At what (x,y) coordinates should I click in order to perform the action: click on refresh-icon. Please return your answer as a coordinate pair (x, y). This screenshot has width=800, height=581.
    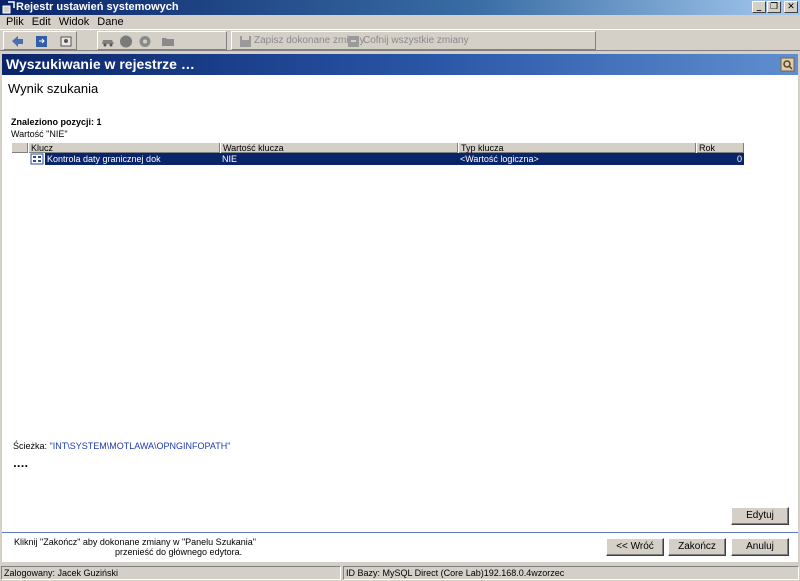
    Looking at the image, I should click on (42, 41).